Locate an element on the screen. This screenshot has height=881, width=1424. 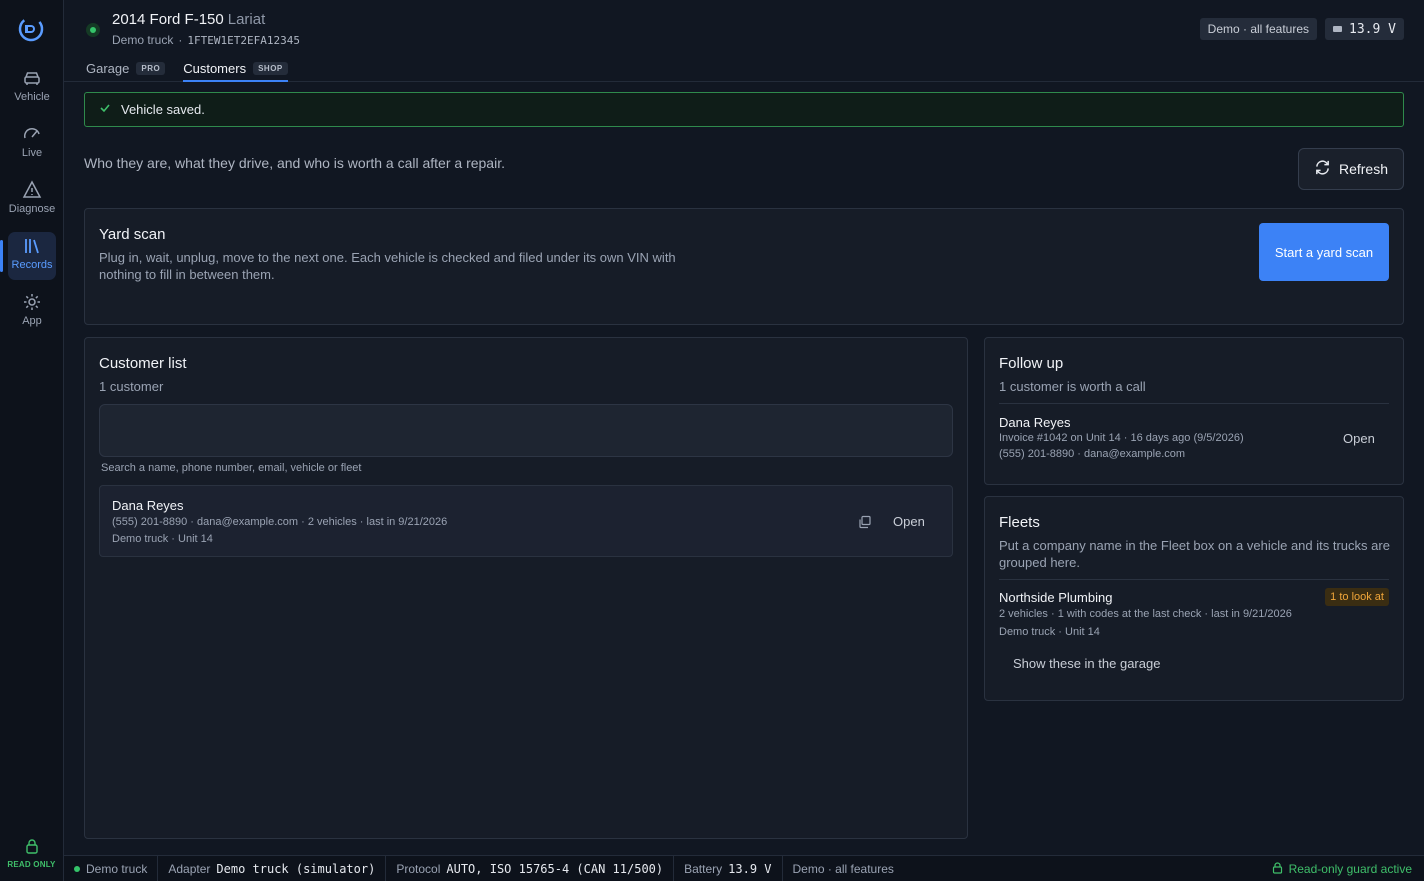
vehicle-source: Demo truck is located at coordinates (143, 40).